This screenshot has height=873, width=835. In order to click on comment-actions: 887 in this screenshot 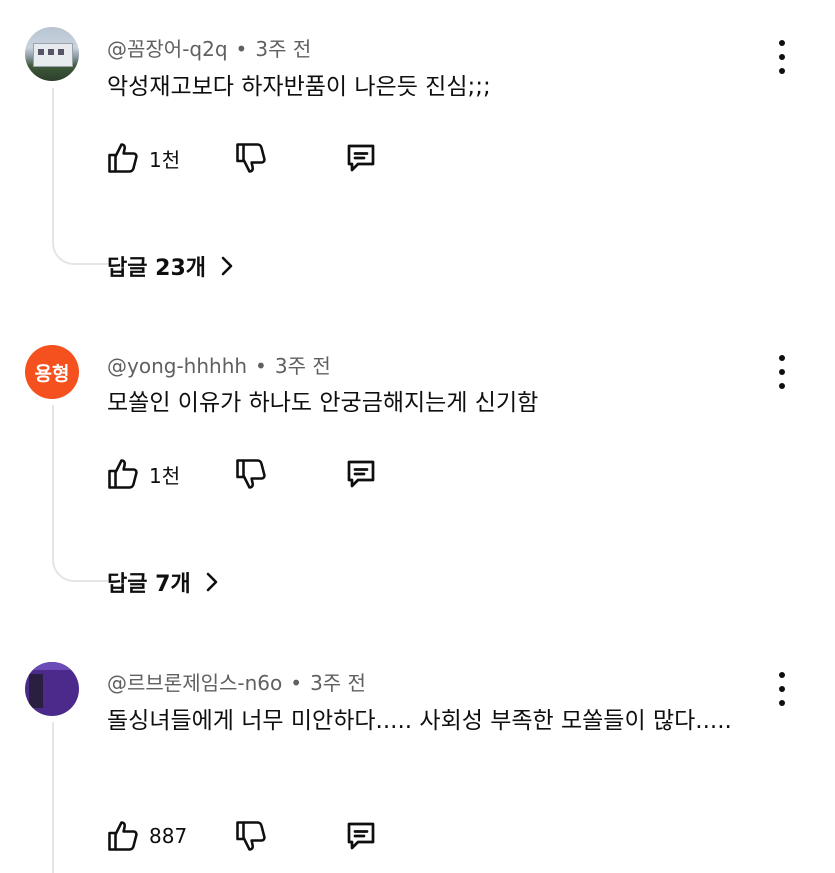, I will do `click(255, 836)`.